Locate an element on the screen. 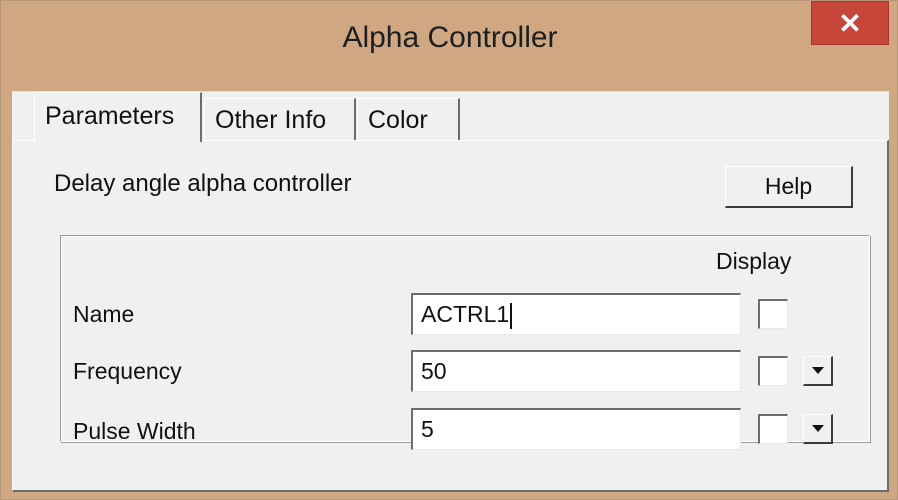 The width and height of the screenshot is (898, 500). name-value: ACTRL1 is located at coordinates (465, 314).